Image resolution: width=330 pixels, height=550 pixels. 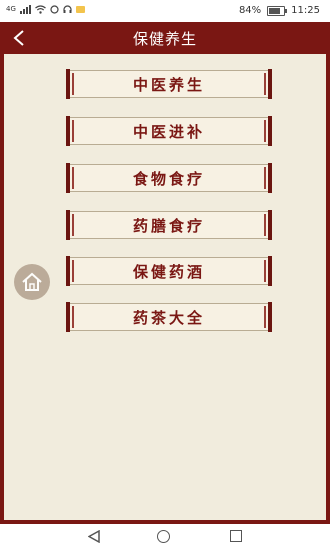 What do you see at coordinates (250, 10) in the screenshot?
I see `battery-percent: 84%` at bounding box center [250, 10].